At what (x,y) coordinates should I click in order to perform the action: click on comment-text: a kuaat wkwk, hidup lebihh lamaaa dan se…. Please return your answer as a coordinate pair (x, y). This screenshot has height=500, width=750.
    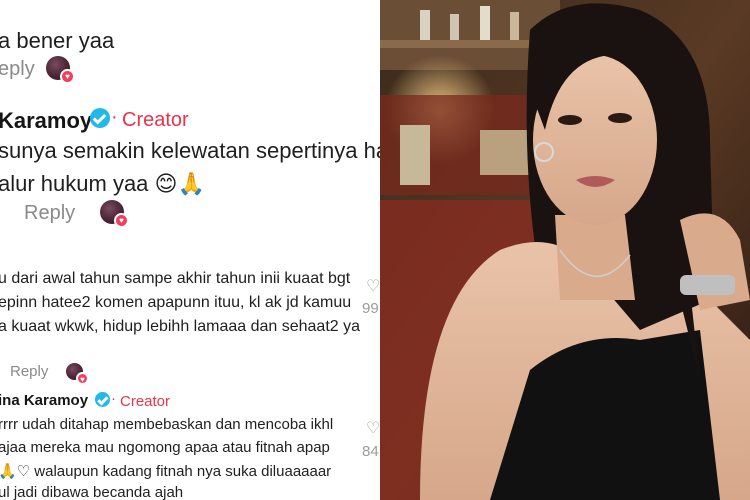
    Looking at the image, I should click on (180, 326).